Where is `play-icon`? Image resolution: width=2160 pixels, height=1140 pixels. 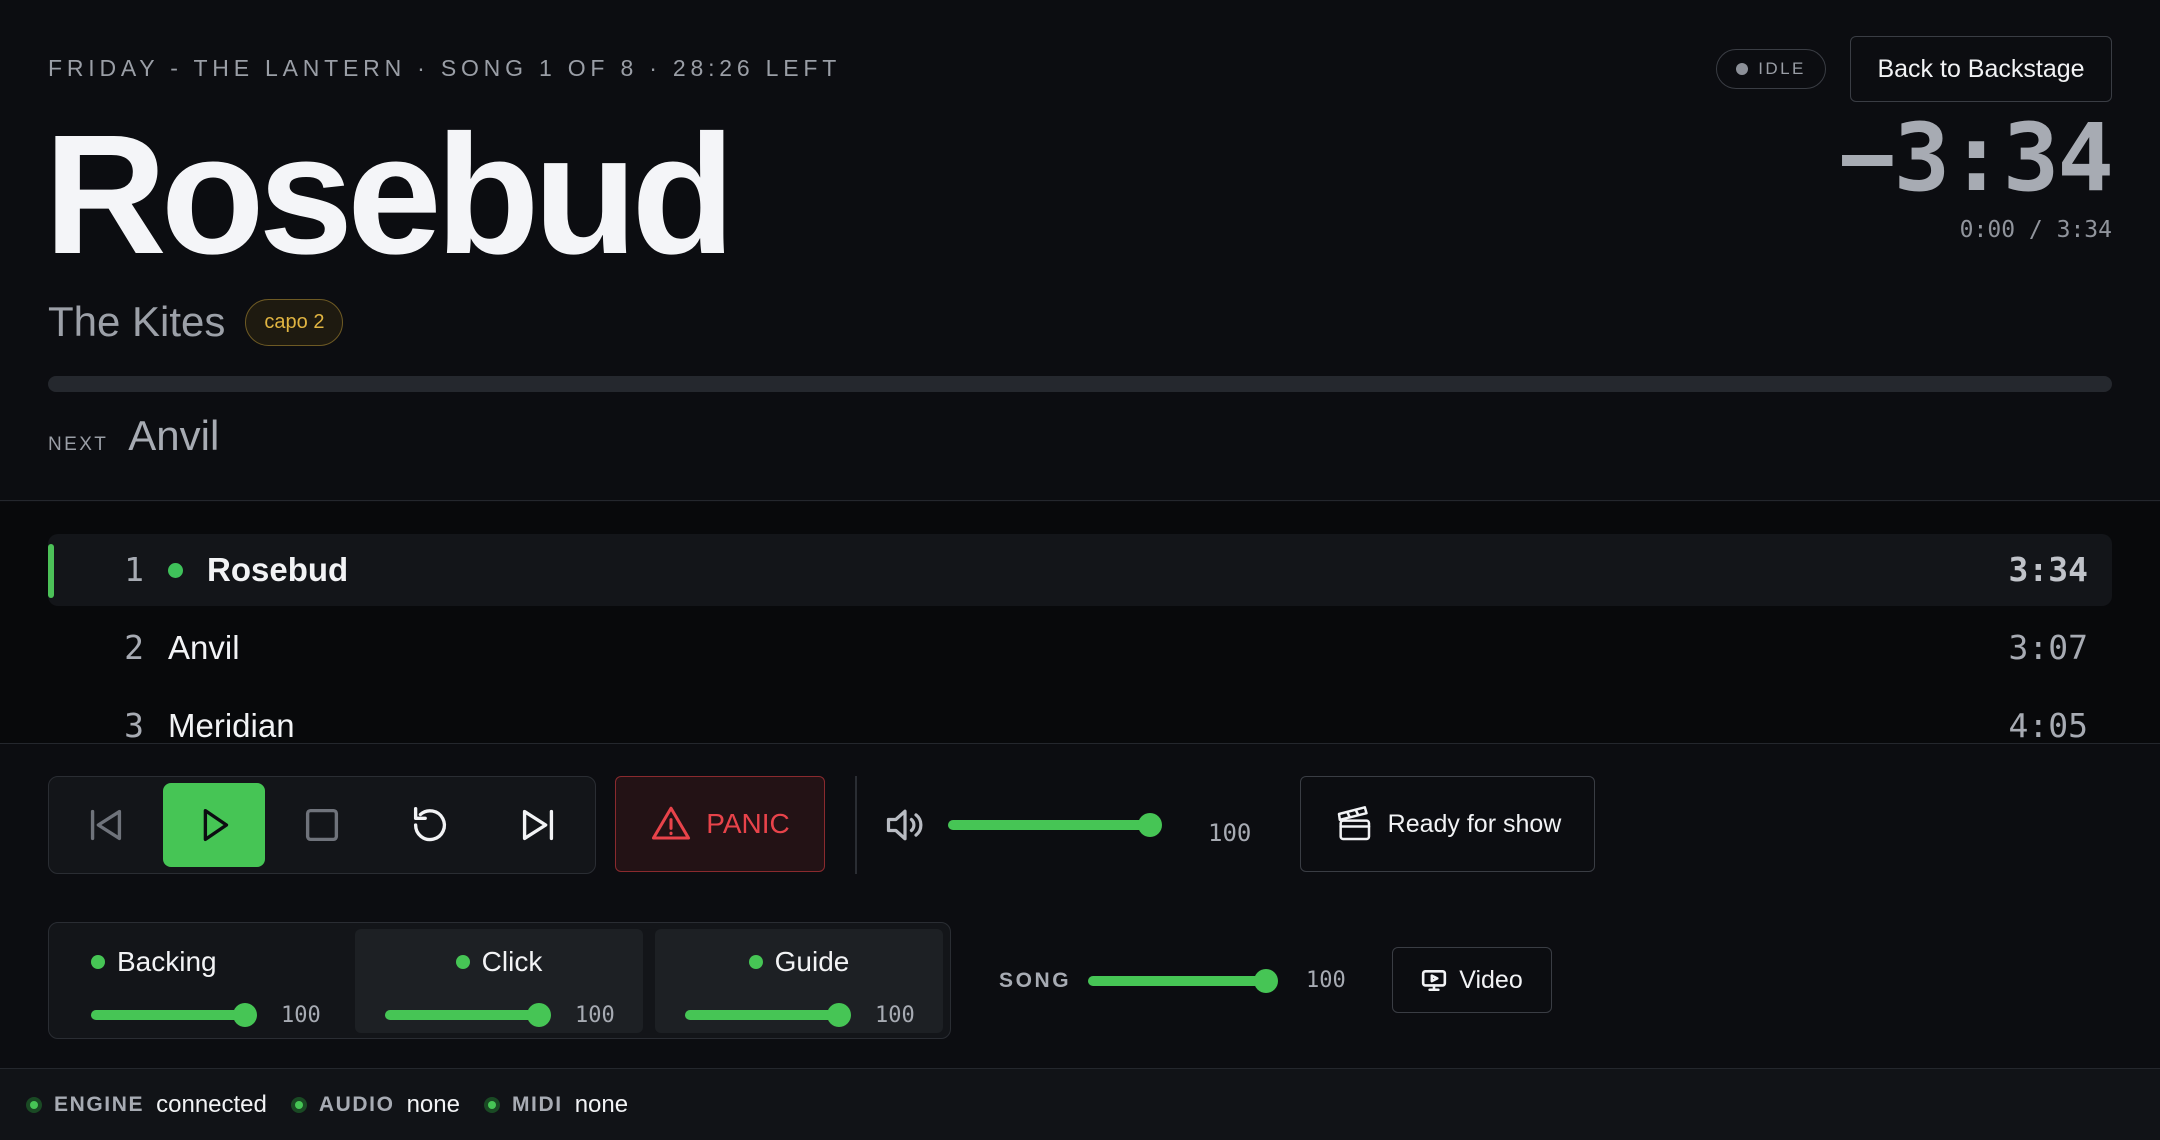 play-icon is located at coordinates (216, 825).